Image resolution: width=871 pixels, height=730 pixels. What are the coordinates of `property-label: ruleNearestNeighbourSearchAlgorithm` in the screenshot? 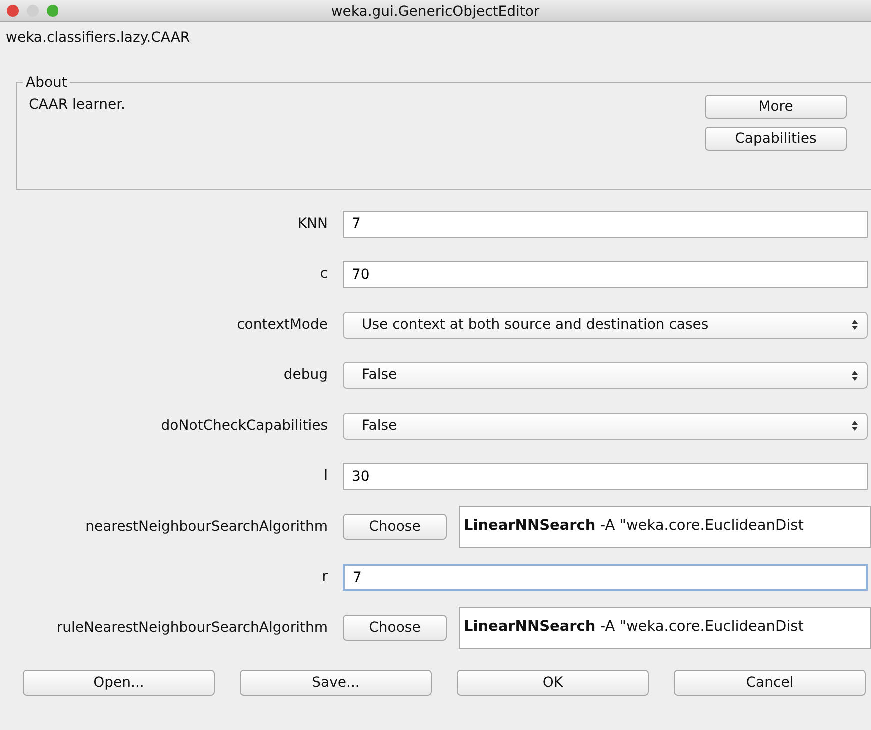 It's located at (192, 628).